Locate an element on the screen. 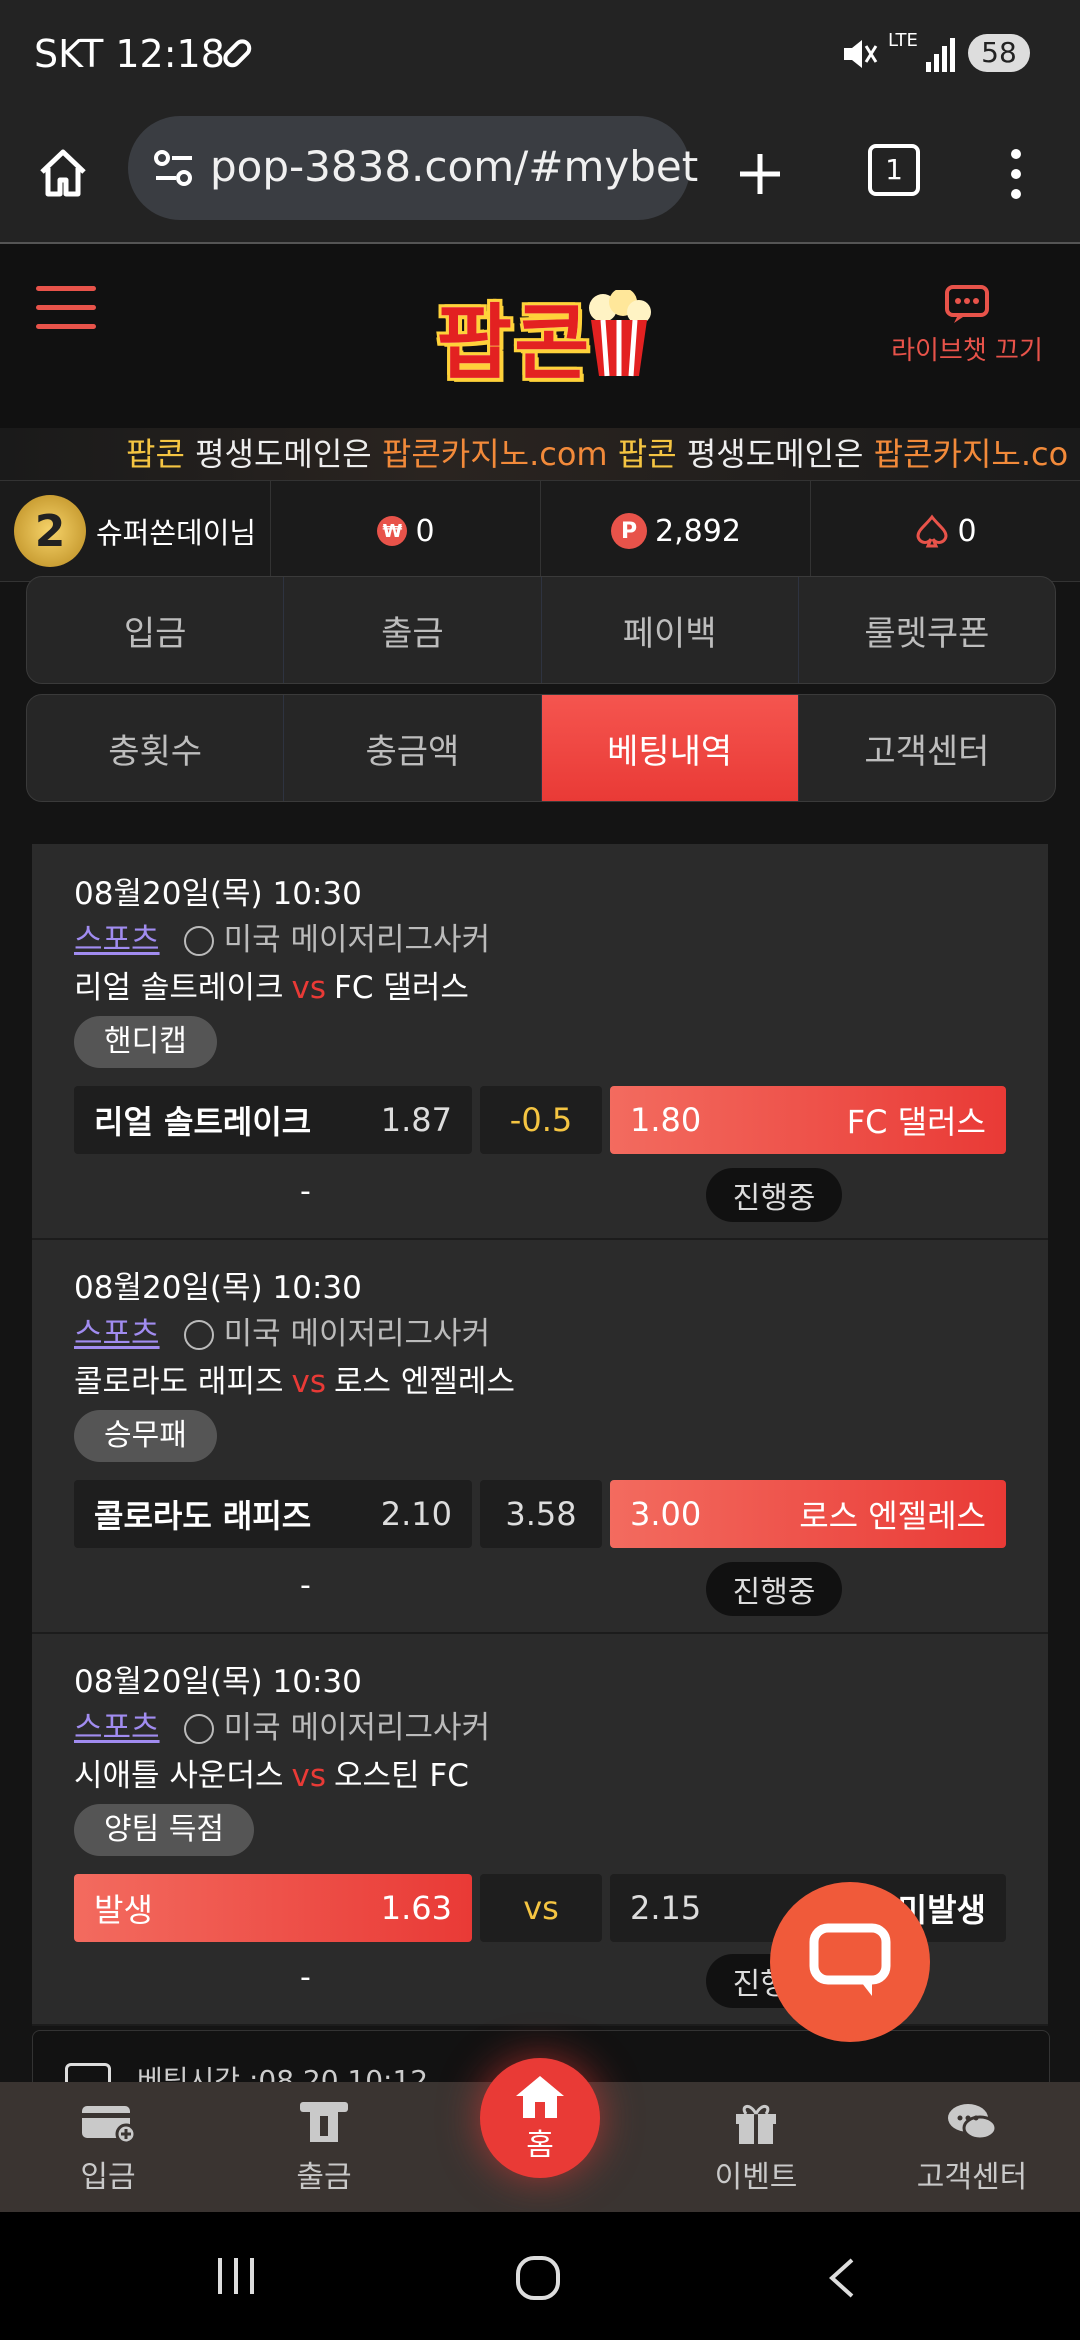  cash-value: 0 is located at coordinates (425, 531).